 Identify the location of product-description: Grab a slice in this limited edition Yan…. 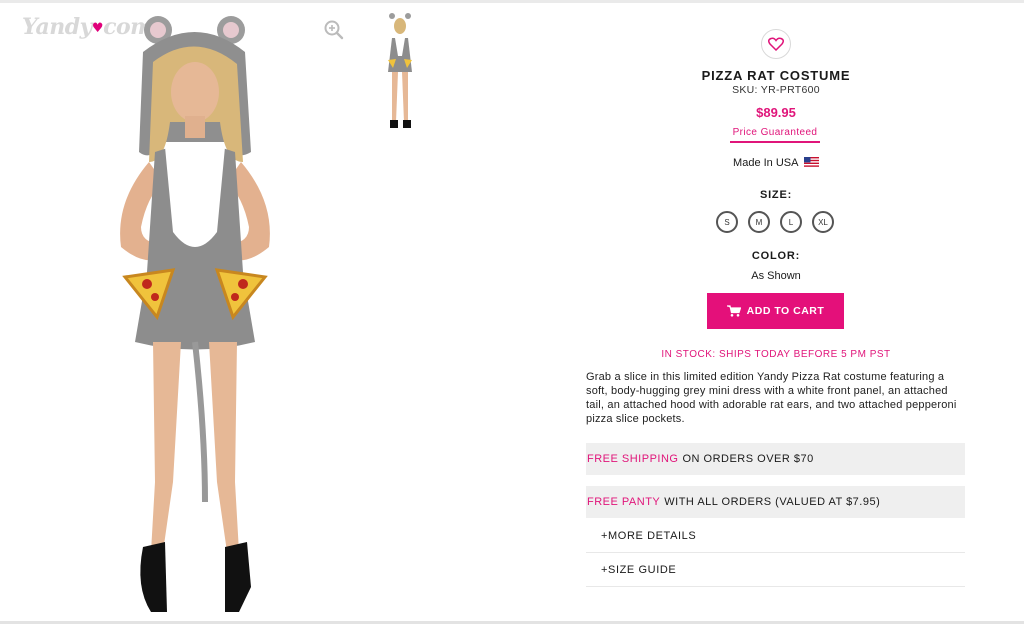
(771, 398).